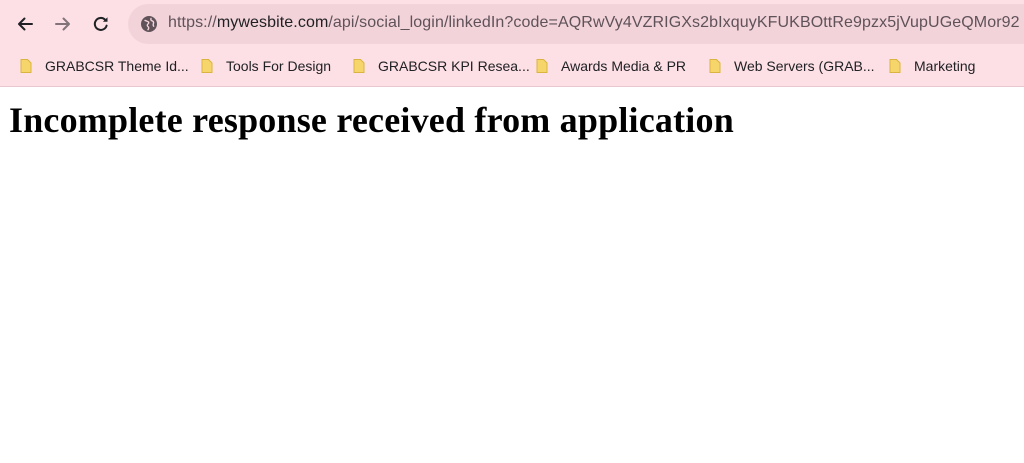  I want to click on bookmark-label: Awards Media & PR, so click(624, 66).